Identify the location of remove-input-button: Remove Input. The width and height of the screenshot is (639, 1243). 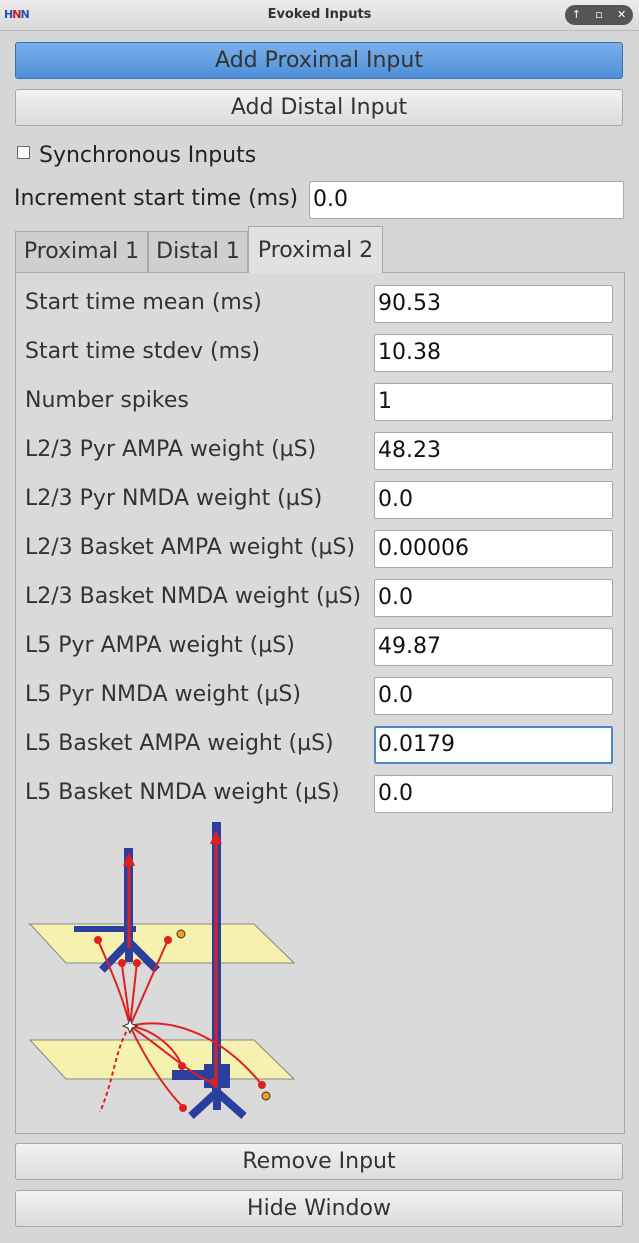
(319, 1161).